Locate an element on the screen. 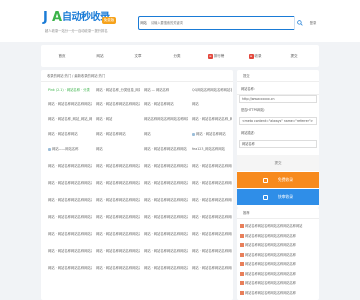 The width and height of the screenshot is (360, 300). site-link: 网站——网站名称 is located at coordinates (70, 149).